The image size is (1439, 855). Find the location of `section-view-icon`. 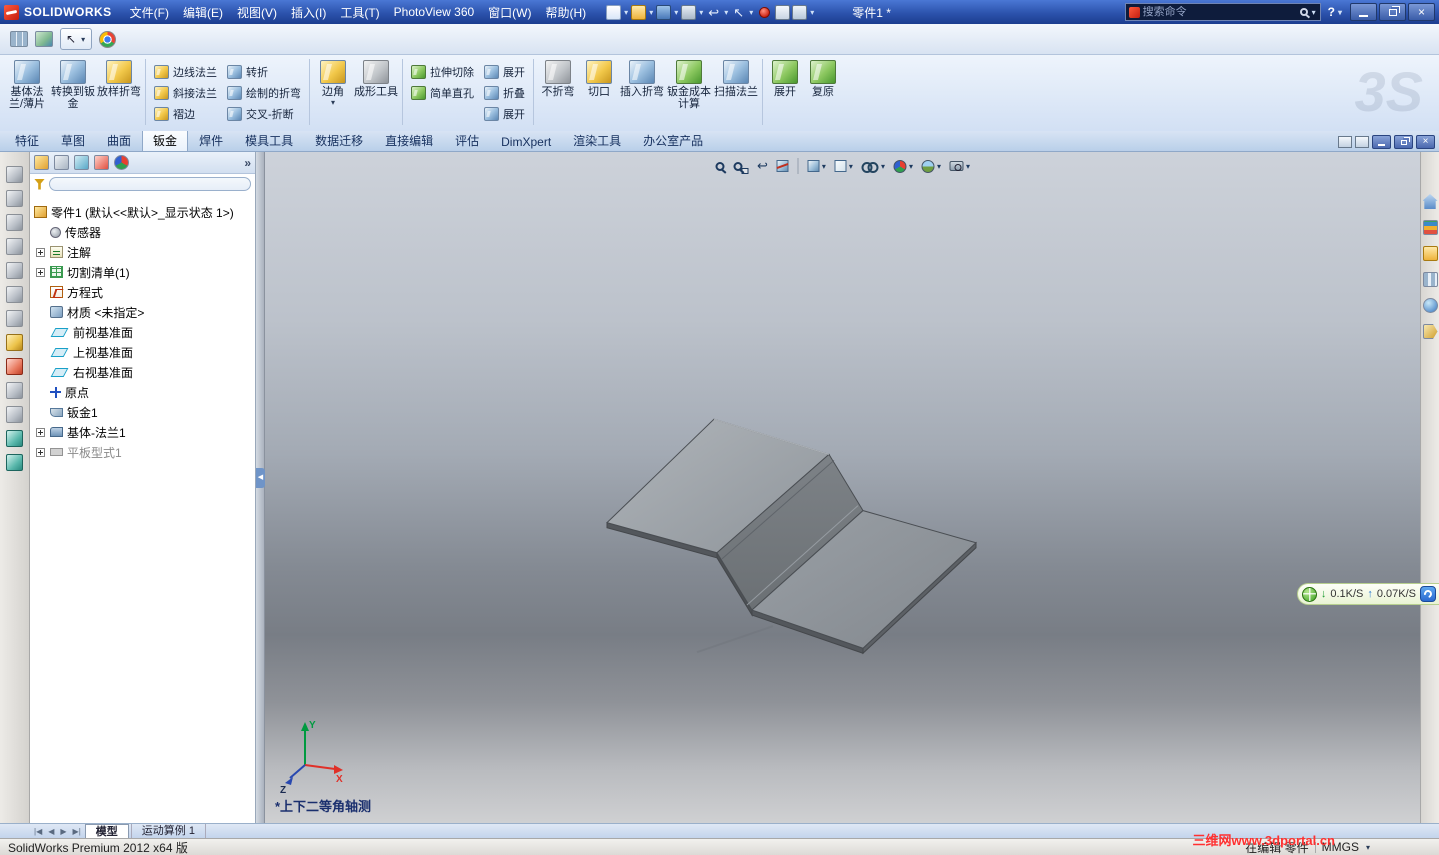

section-view-icon is located at coordinates (782, 166).